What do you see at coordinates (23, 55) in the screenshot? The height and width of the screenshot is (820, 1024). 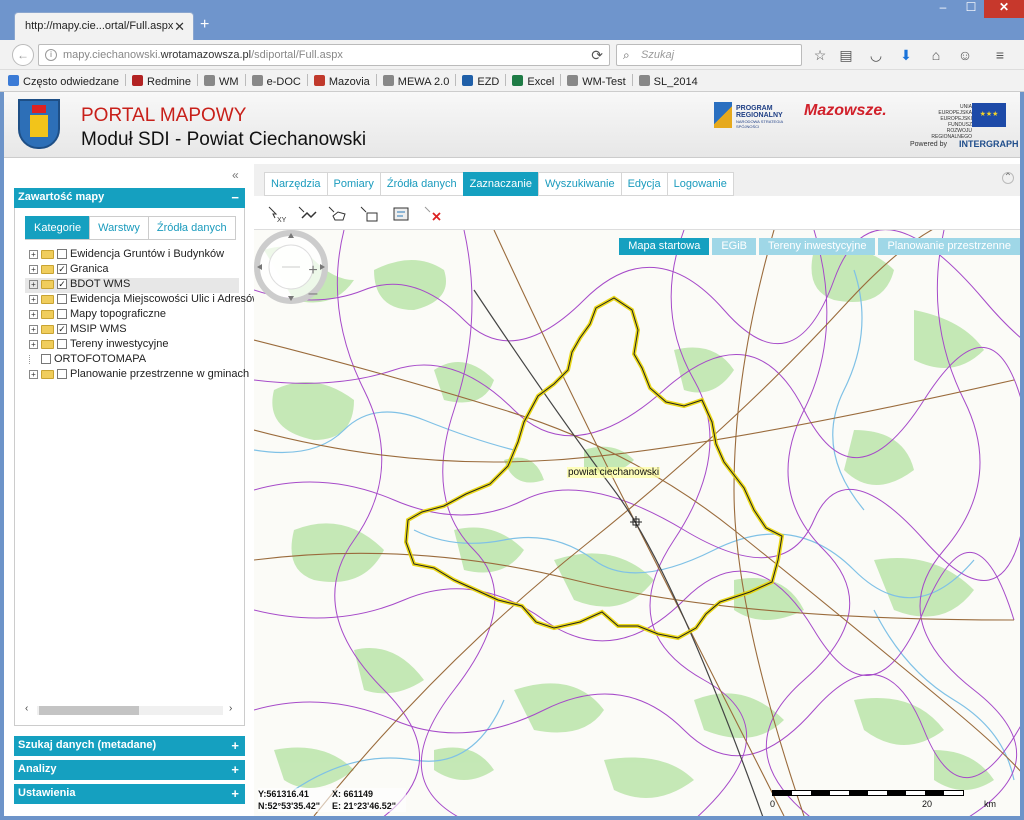 I see `back-button: ←` at bounding box center [23, 55].